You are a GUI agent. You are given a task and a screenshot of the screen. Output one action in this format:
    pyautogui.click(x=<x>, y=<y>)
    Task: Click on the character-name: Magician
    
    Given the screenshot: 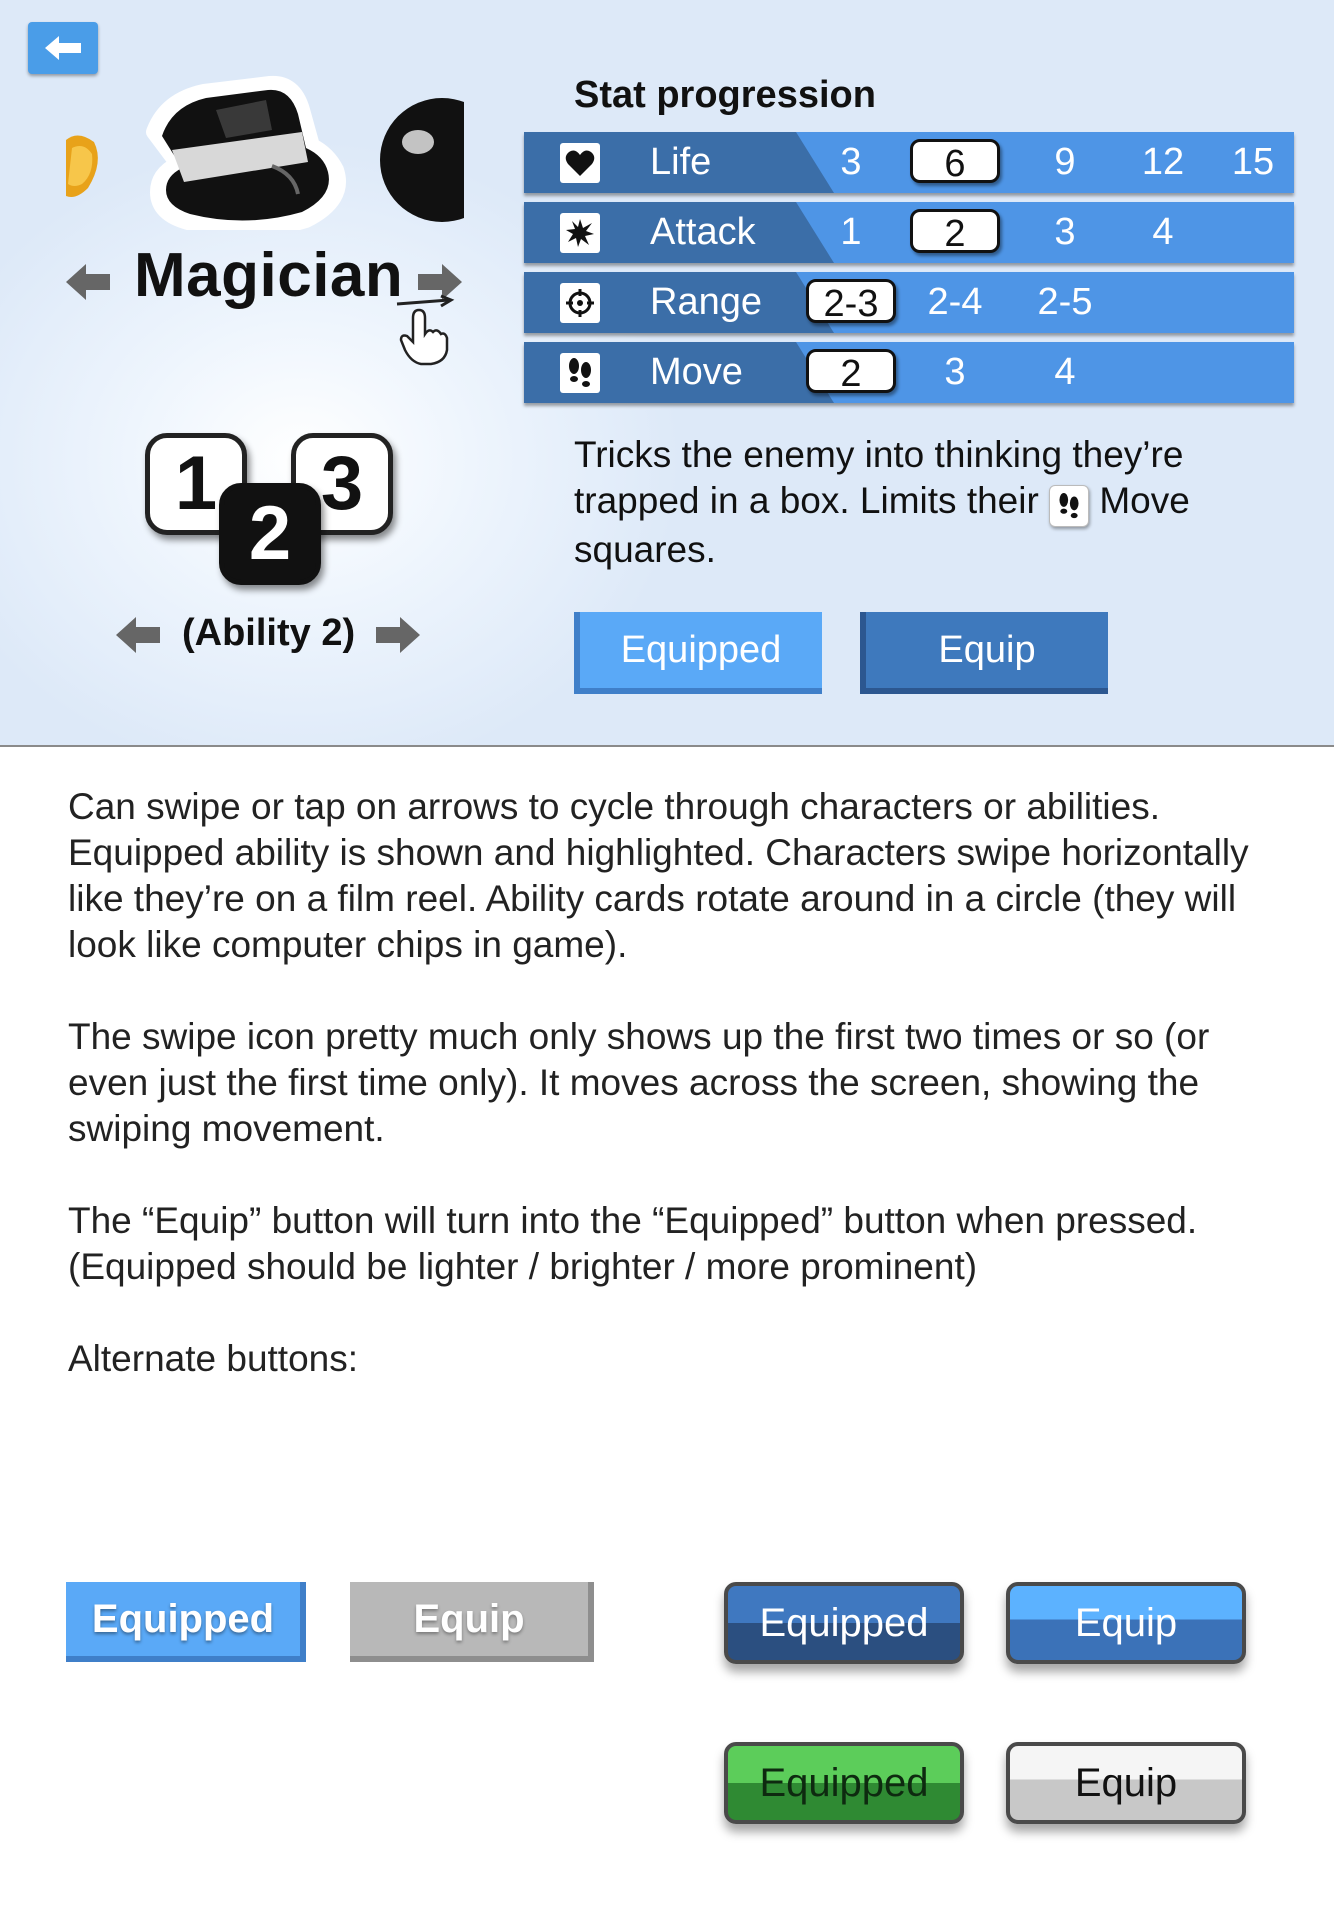 What is the action you would take?
    pyautogui.click(x=269, y=275)
    